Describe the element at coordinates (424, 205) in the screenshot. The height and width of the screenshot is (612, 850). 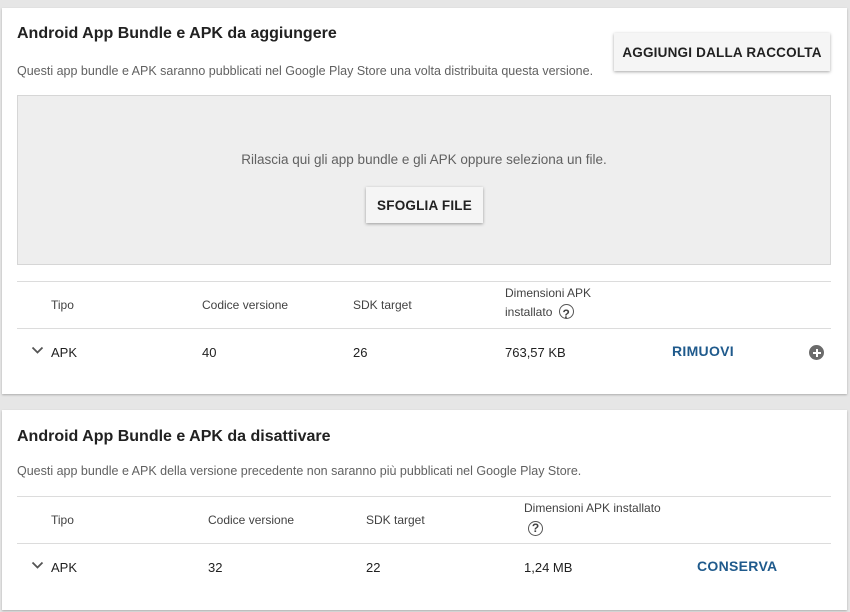
I see `browse-file-button: SFOGLIA FILE` at that location.